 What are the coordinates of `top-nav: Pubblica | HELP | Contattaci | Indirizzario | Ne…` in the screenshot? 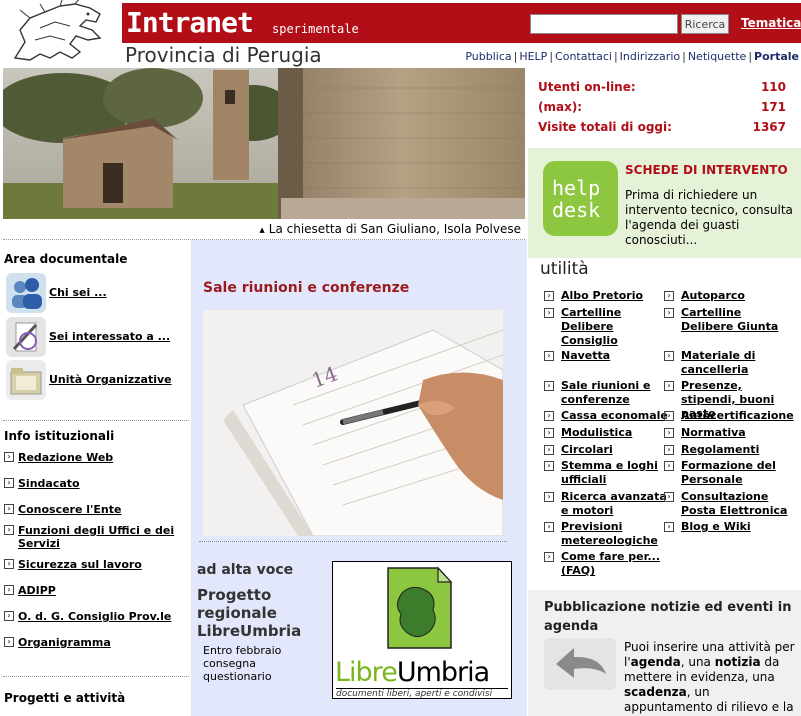 It's located at (632, 56).